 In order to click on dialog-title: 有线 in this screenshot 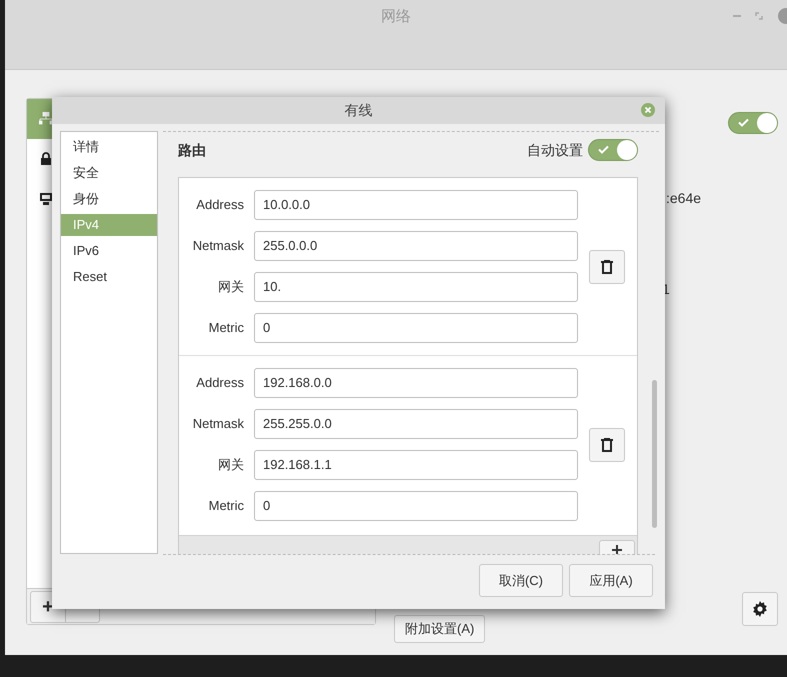, I will do `click(358, 110)`.